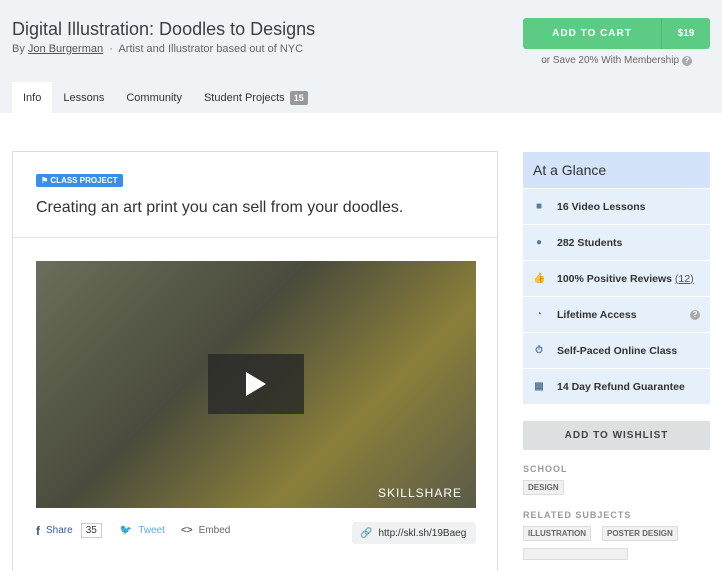 The image size is (722, 571). I want to click on facebook-icon: f, so click(38, 530).